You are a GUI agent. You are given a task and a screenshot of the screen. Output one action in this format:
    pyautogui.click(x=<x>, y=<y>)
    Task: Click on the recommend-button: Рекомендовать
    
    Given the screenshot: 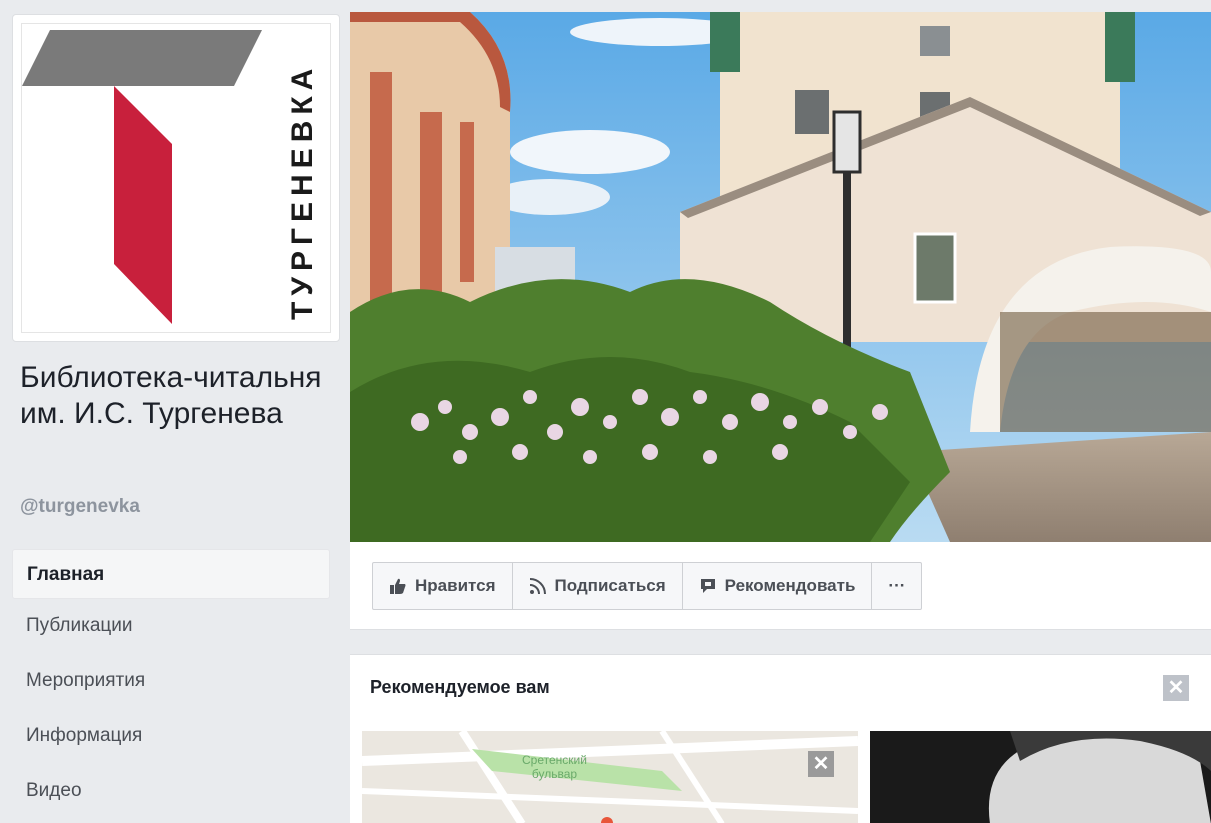 What is the action you would take?
    pyautogui.click(x=778, y=586)
    